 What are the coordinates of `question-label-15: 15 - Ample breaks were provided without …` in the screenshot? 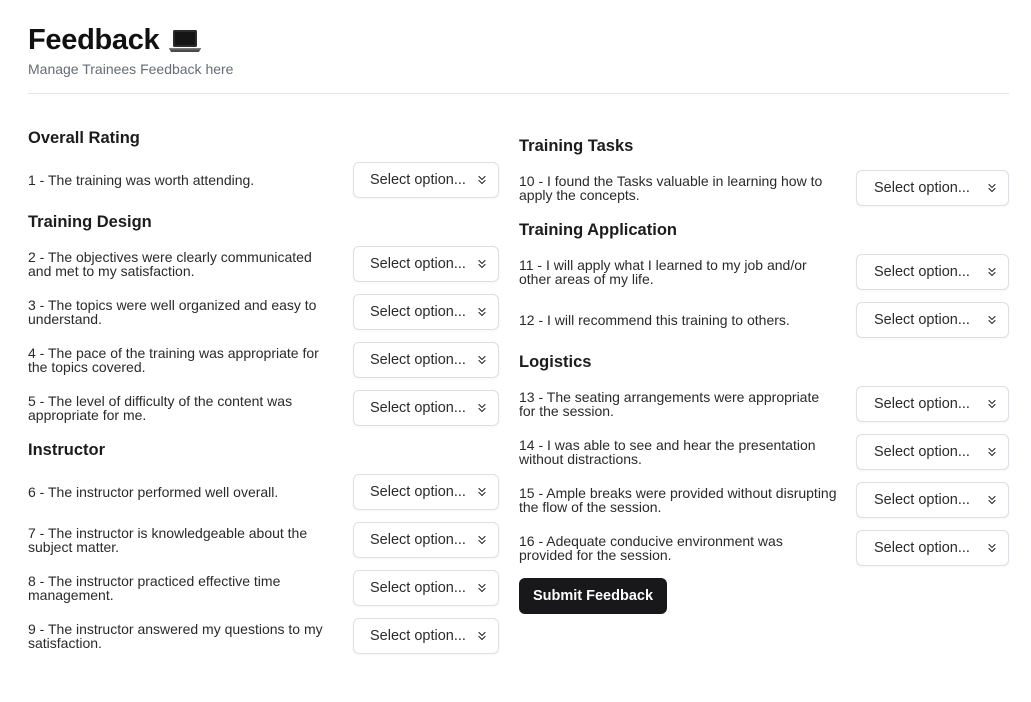 It's located at (678, 500).